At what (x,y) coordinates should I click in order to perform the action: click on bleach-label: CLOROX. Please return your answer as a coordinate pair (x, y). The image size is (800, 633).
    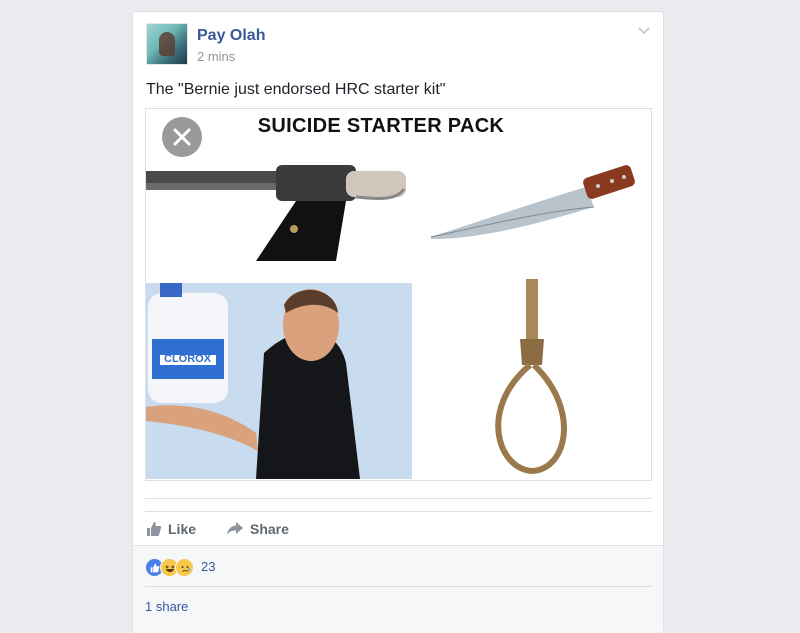
    Looking at the image, I should click on (188, 359).